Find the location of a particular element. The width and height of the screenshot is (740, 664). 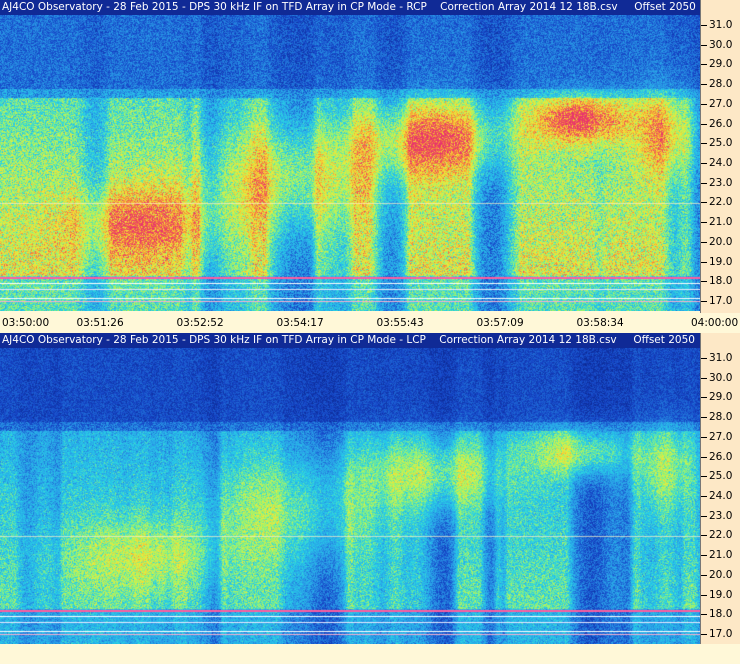

x-tick-label: 03:55:43 is located at coordinates (400, 323).